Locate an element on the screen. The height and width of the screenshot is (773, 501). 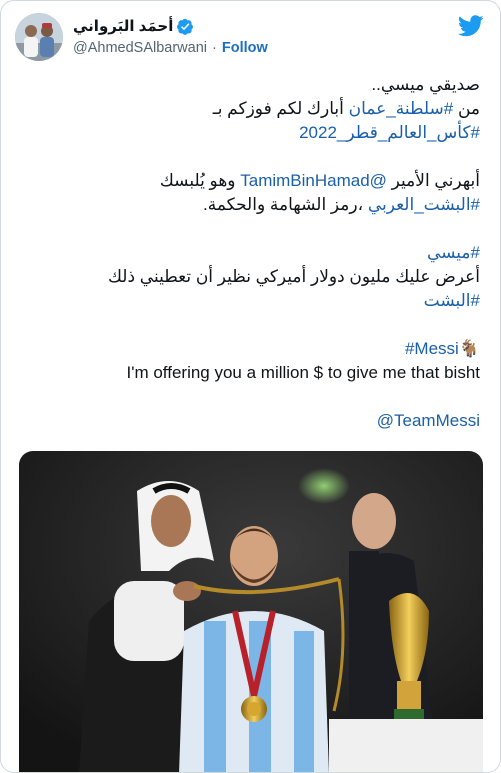
p1-line3: #كأس_العالم_قطر_2022 is located at coordinates (249, 133).